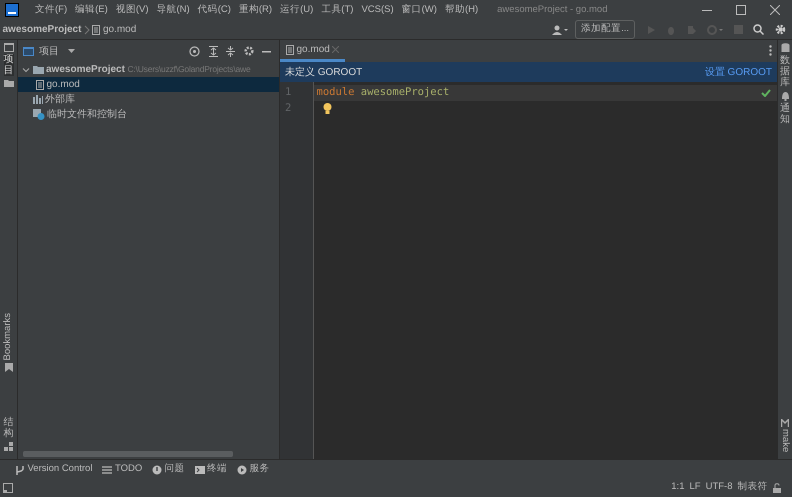 The width and height of the screenshot is (792, 497). I want to click on chevron-icon, so click(87, 29).